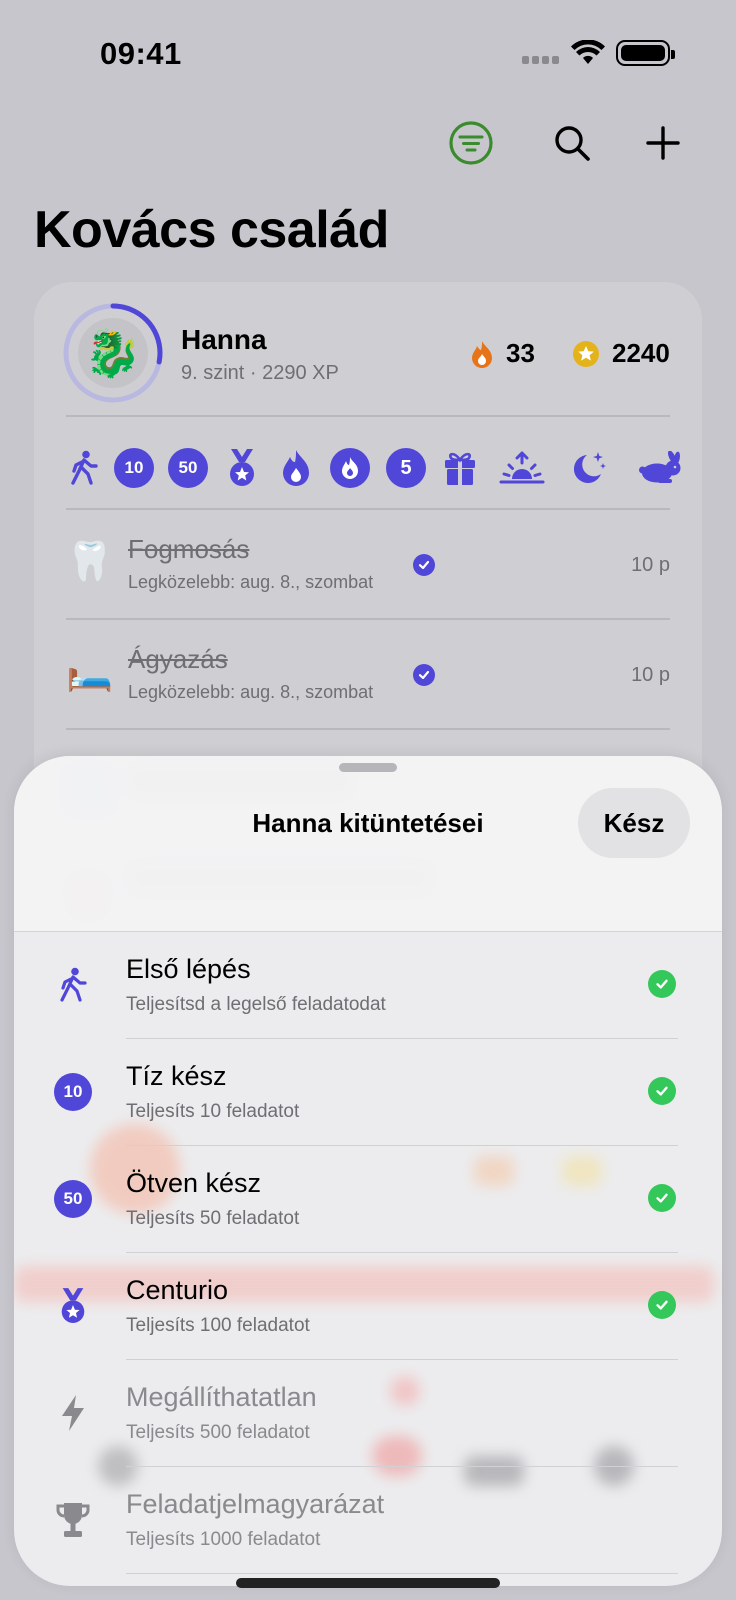 This screenshot has height=1600, width=736. I want to click on badge-title: Megállíthatatlan, so click(221, 1397).